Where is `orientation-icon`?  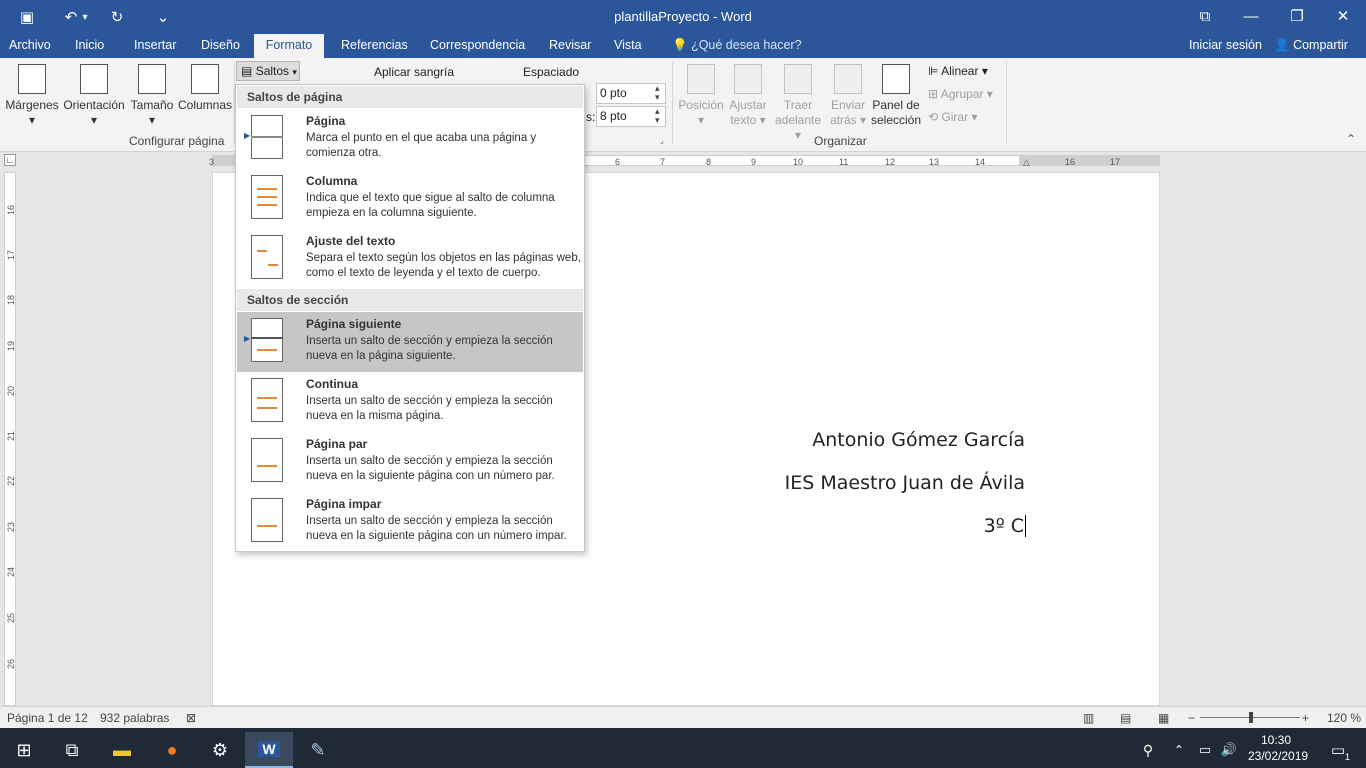 orientation-icon is located at coordinates (94, 79).